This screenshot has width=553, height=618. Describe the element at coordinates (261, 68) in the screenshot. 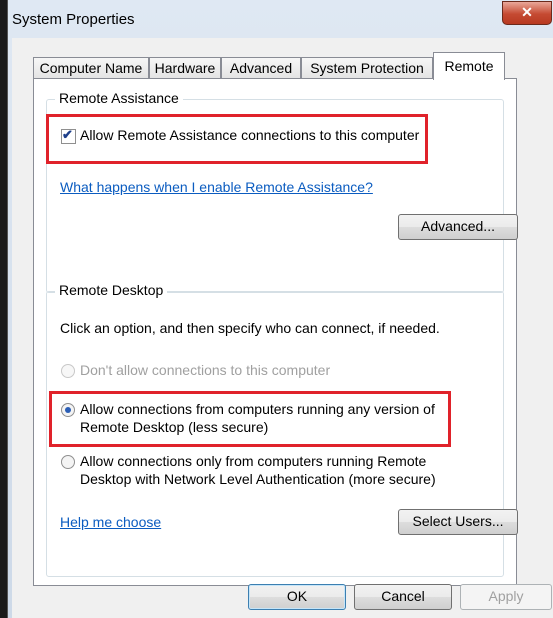

I see `tab-advanced: Advanced` at that location.